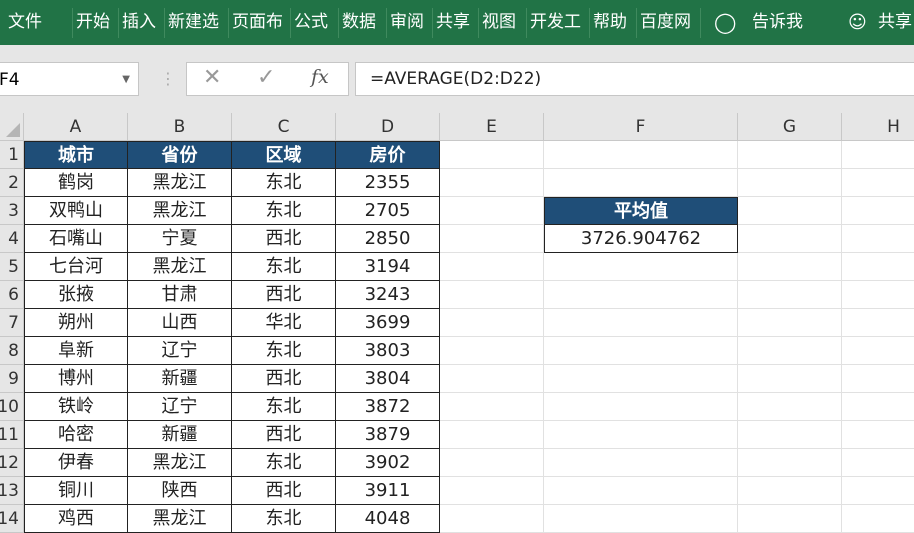 Image resolution: width=914 pixels, height=533 pixels. Describe the element at coordinates (76, 295) in the screenshot. I see `cell: 张掖` at that location.